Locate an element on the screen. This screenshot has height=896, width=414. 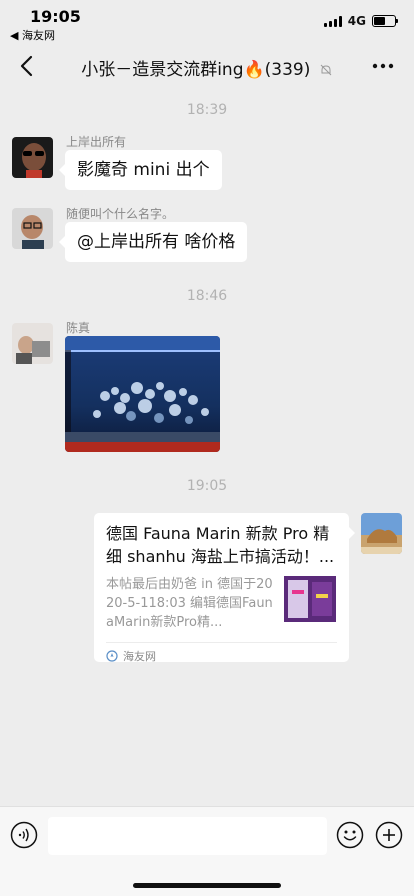
compass-icon is located at coordinates (112, 656).